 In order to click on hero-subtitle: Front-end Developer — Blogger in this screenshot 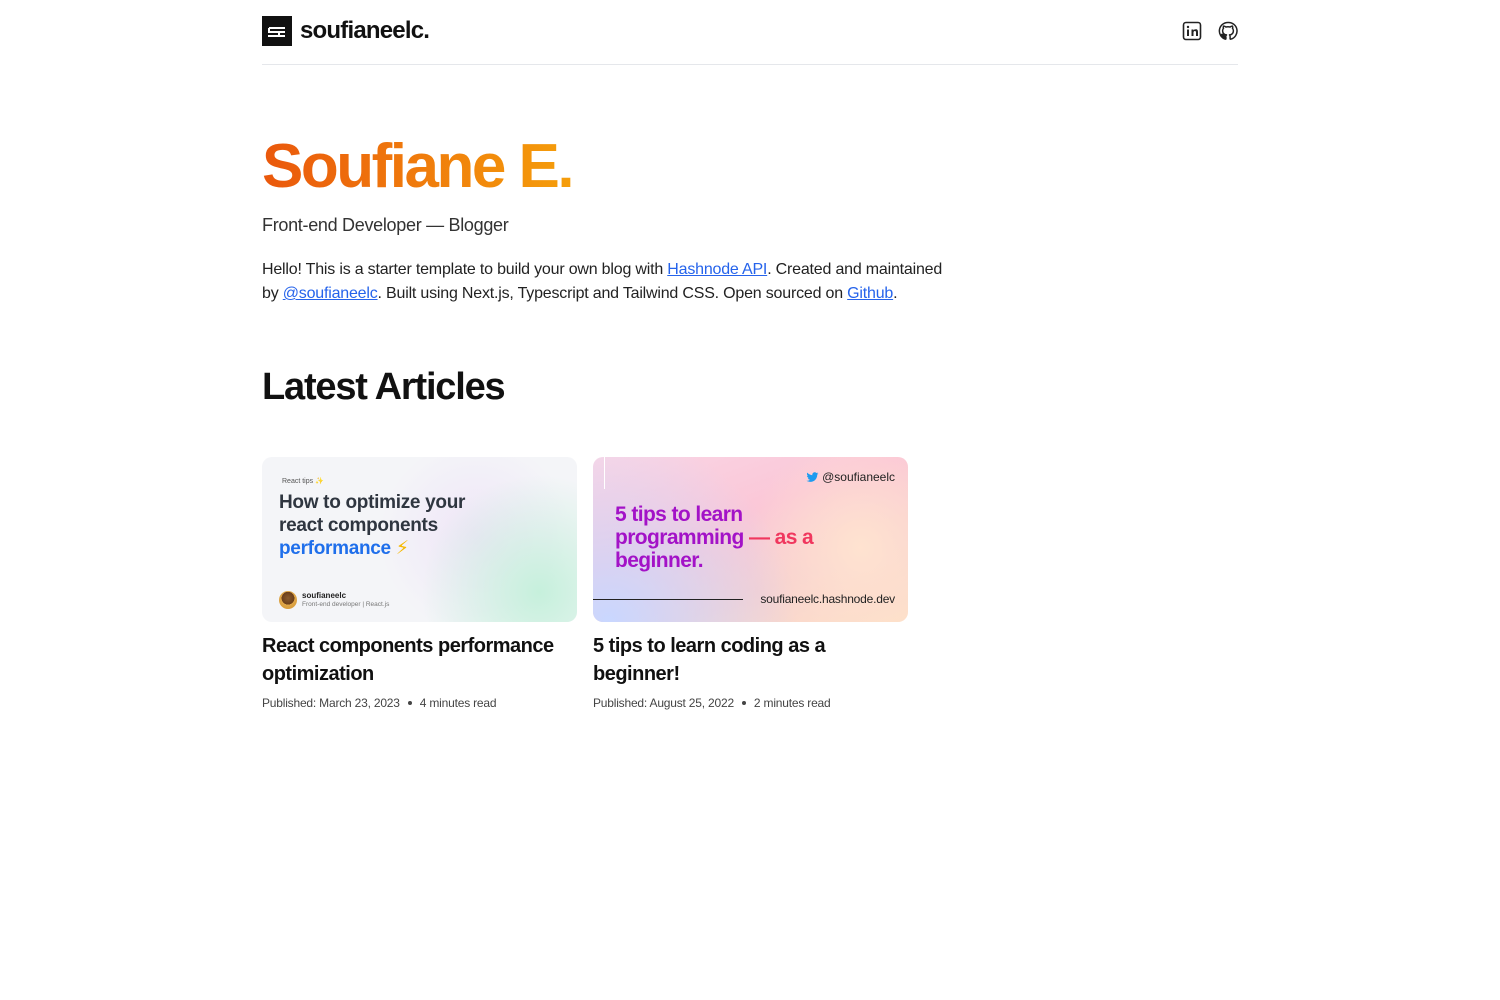, I will do `click(385, 225)`.